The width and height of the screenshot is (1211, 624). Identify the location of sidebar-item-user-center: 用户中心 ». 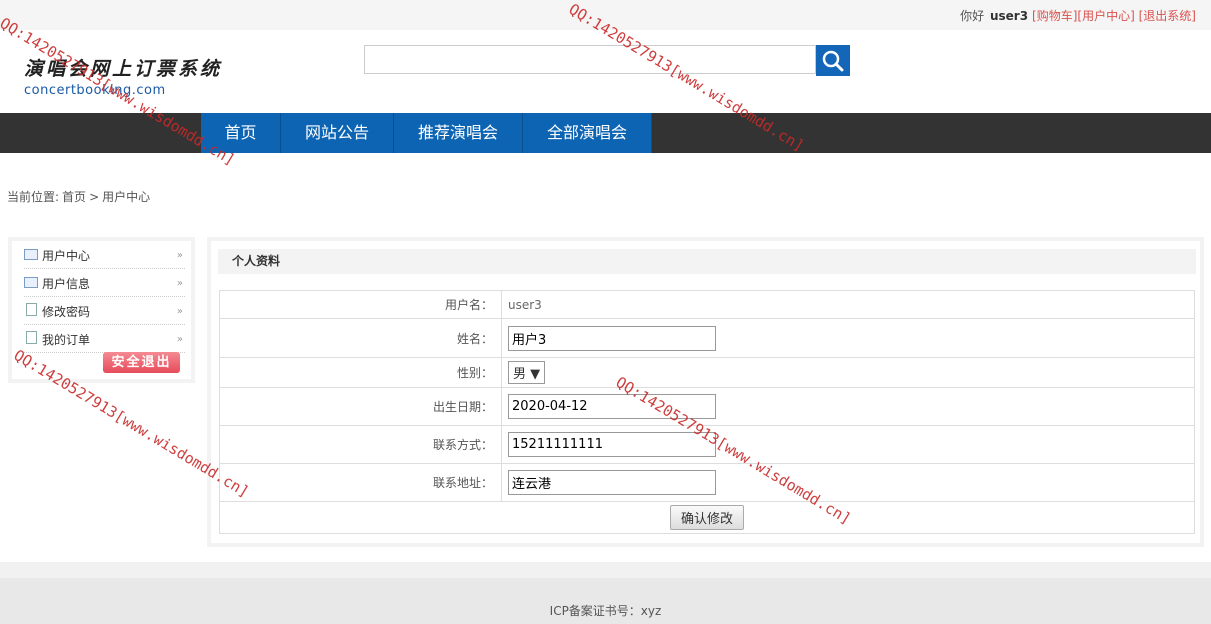
(104, 255).